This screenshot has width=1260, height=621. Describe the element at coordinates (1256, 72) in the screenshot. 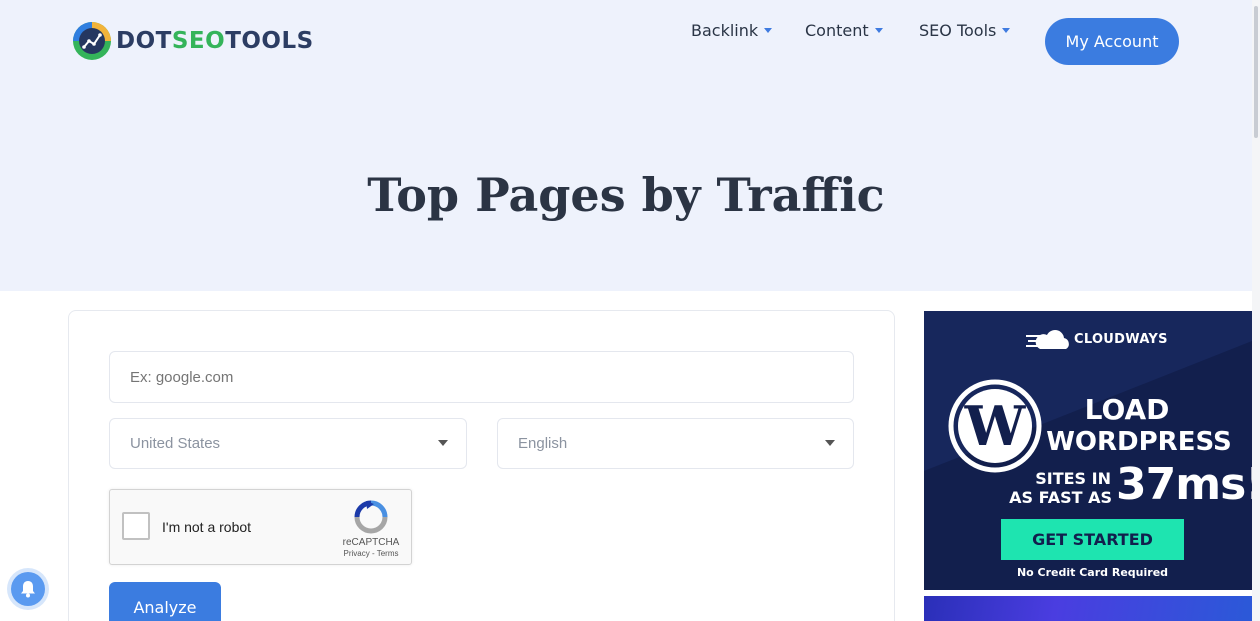

I see `page-scrollbar-thumb` at that location.